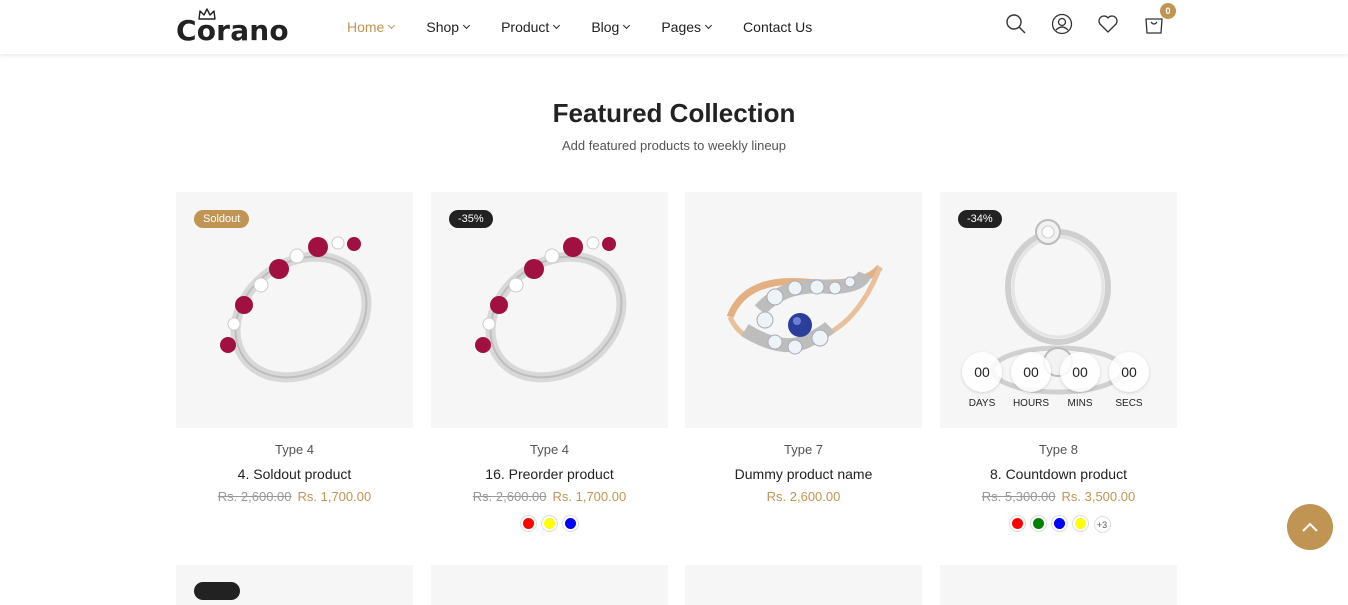 This screenshot has height=605, width=1348. What do you see at coordinates (1018, 496) in the screenshot?
I see `old-price: Rs. 5,300.00` at bounding box center [1018, 496].